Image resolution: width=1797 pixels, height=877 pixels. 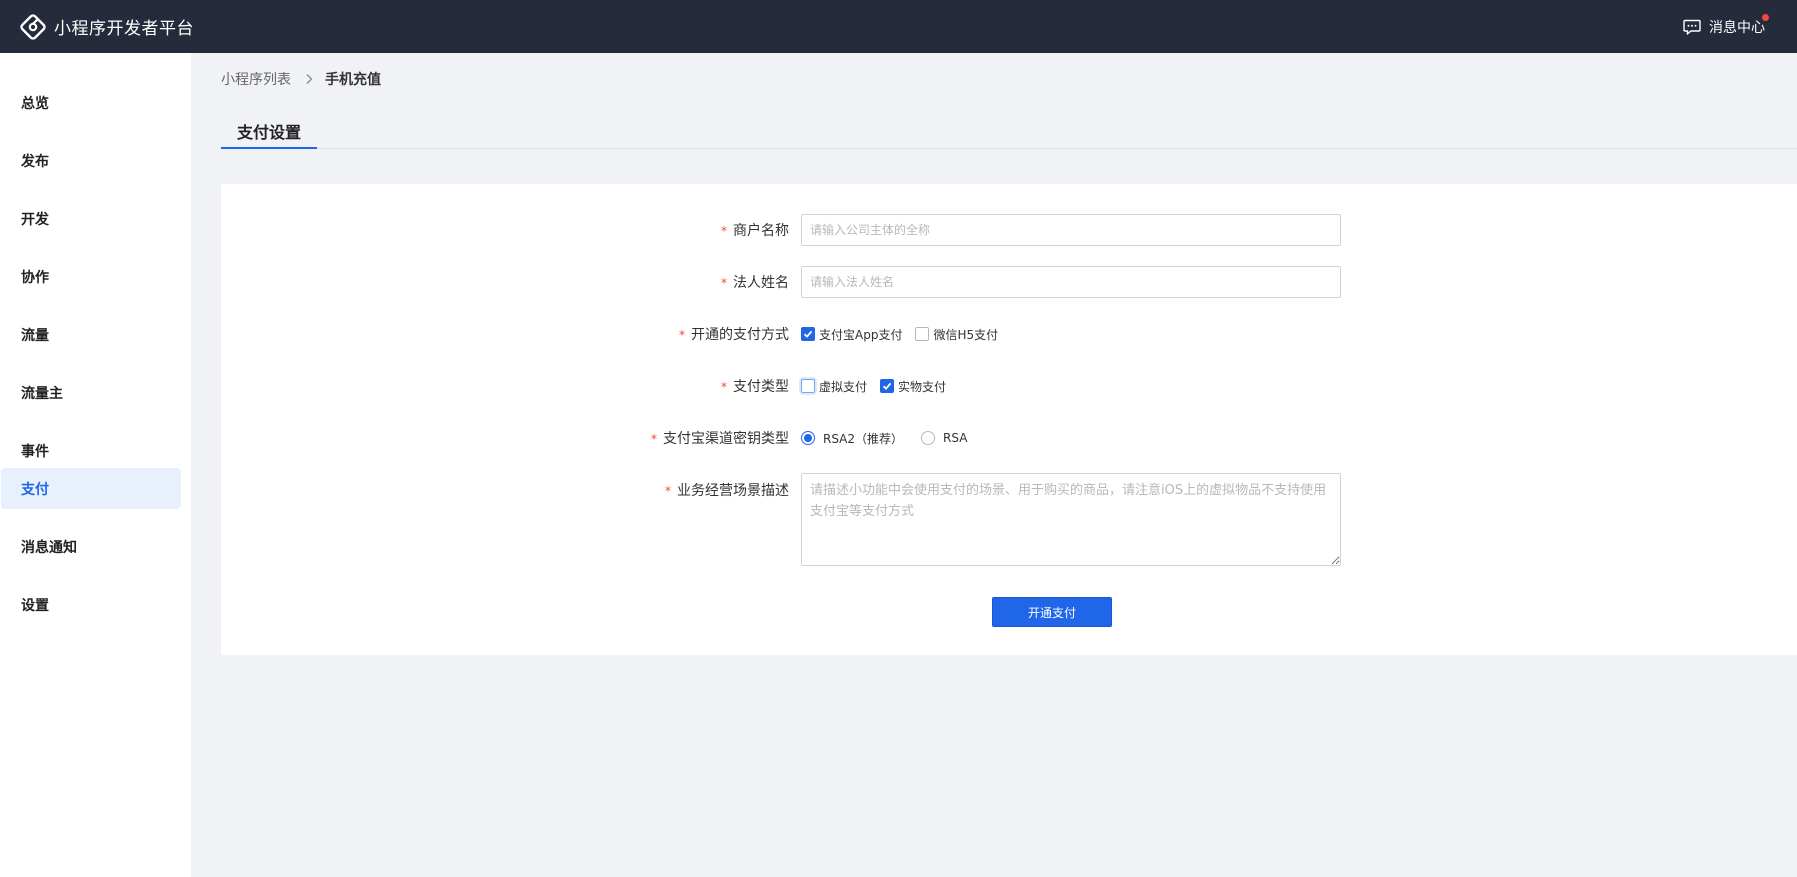 What do you see at coordinates (808, 334) in the screenshot?
I see `alipay-app-checkbox` at bounding box center [808, 334].